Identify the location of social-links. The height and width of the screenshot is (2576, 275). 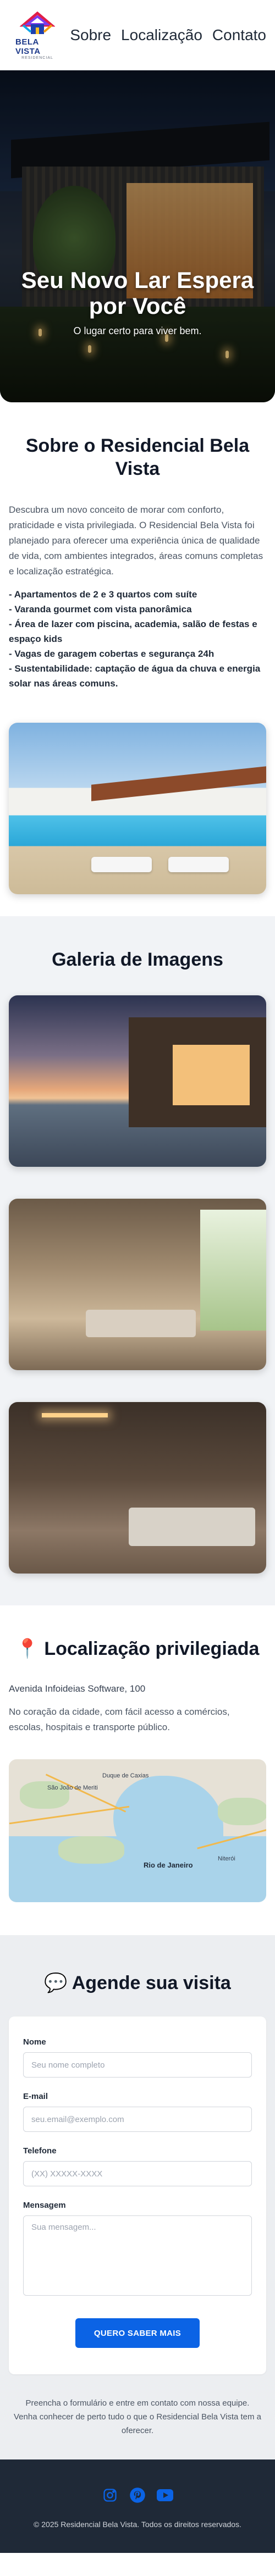
(137, 2495).